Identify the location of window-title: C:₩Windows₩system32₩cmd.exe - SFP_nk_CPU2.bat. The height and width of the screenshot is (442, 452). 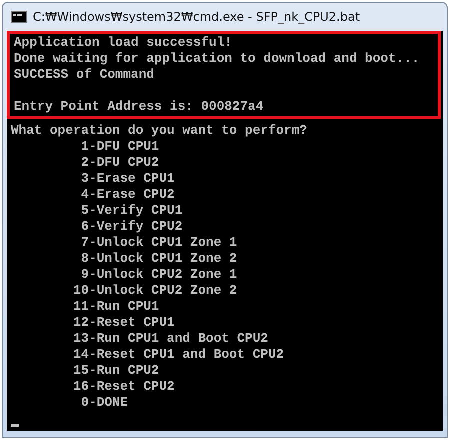
(196, 17).